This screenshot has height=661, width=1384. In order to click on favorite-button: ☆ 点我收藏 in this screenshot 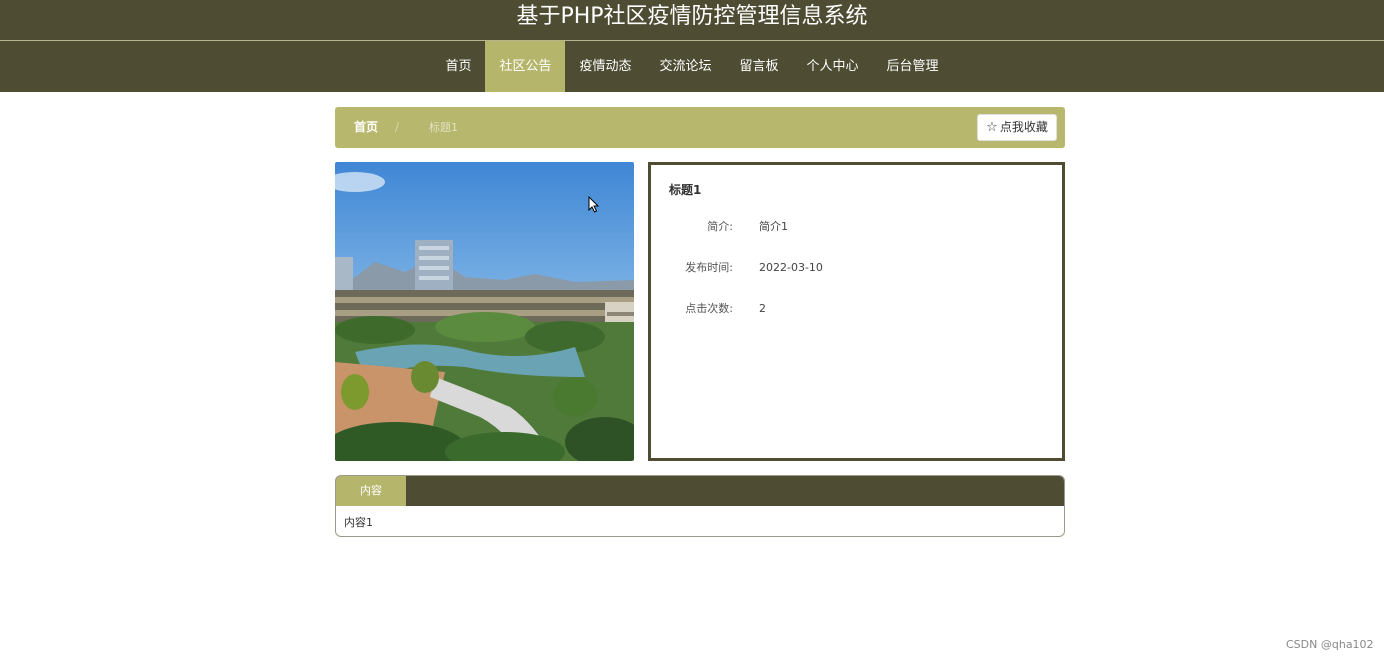, I will do `click(1017, 127)`.